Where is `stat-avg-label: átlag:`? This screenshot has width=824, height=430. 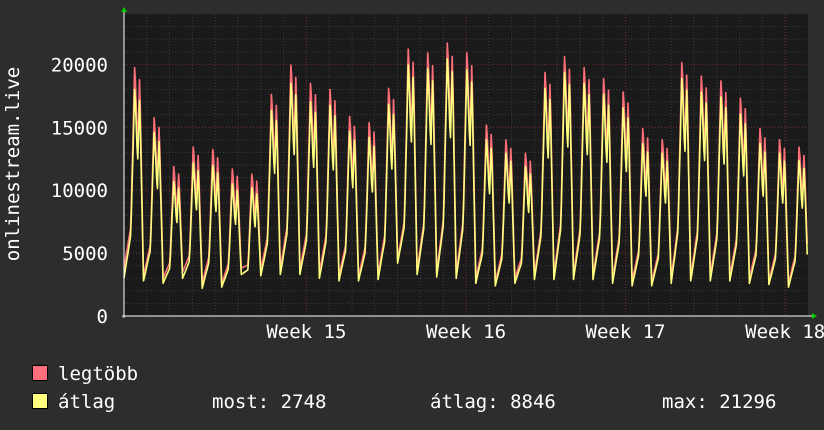
stat-avg-label: átlag: is located at coordinates (464, 402).